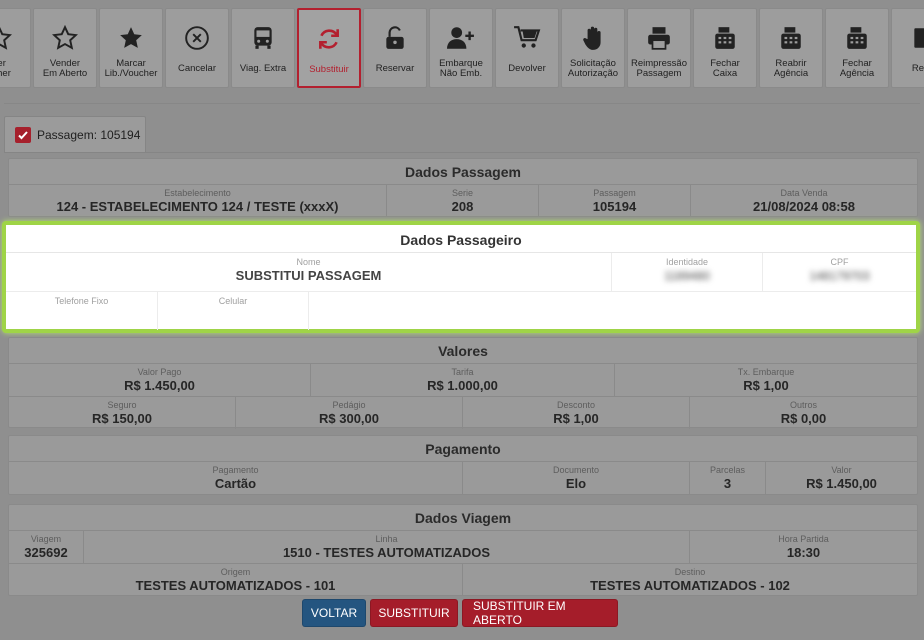 This screenshot has width=924, height=640. Describe the element at coordinates (7, 38) in the screenshot. I see `star-outline-icon` at that location.